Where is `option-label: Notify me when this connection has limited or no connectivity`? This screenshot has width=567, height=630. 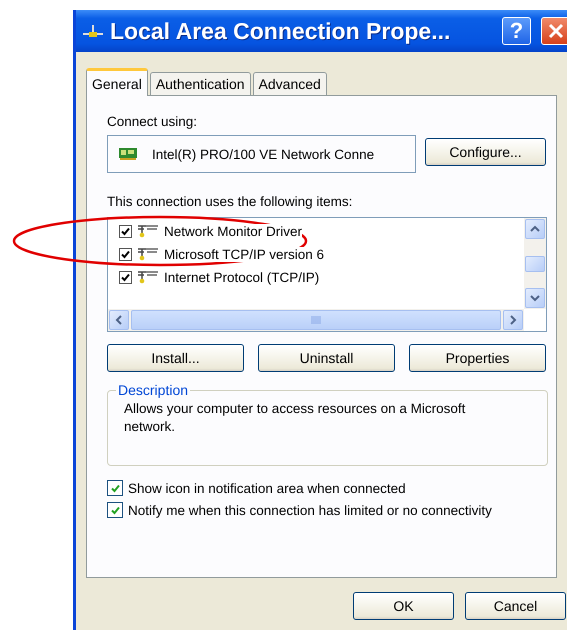 option-label: Notify me when this connection has limited or no connectivity is located at coordinates (310, 510).